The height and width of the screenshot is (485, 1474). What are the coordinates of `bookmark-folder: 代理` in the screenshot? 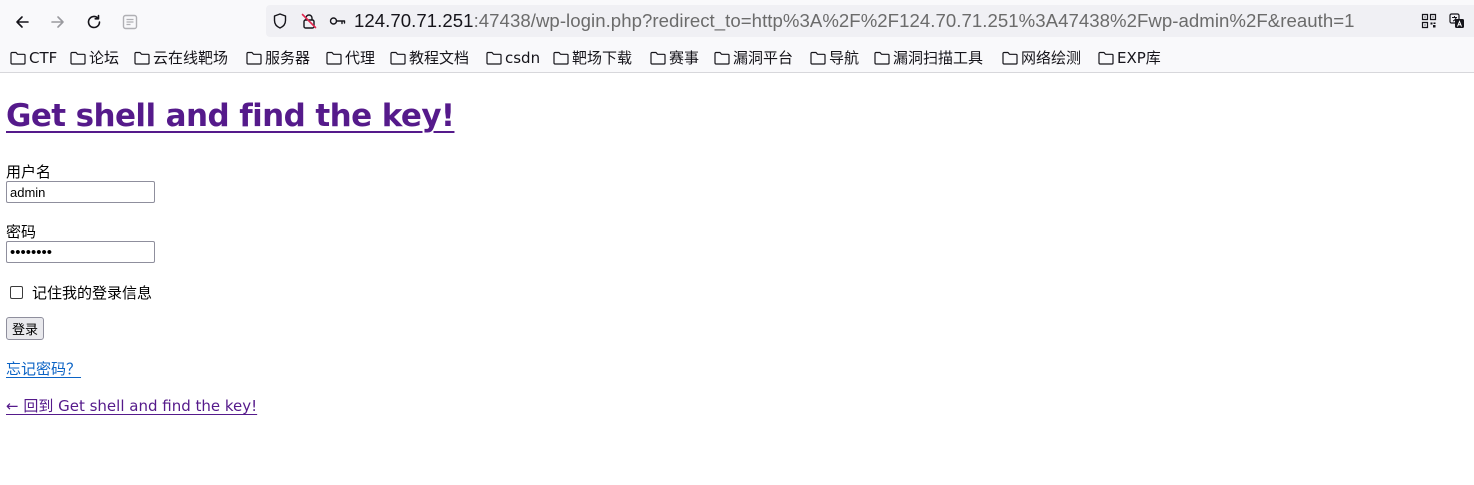 It's located at (350, 57).